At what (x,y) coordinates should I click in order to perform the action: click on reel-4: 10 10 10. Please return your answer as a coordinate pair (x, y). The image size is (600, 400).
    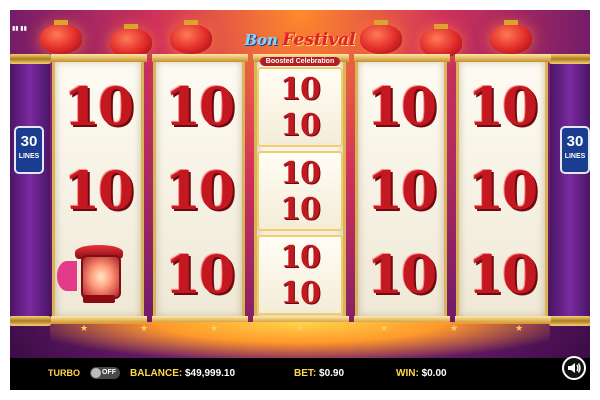
    Looking at the image, I should click on (402, 189).